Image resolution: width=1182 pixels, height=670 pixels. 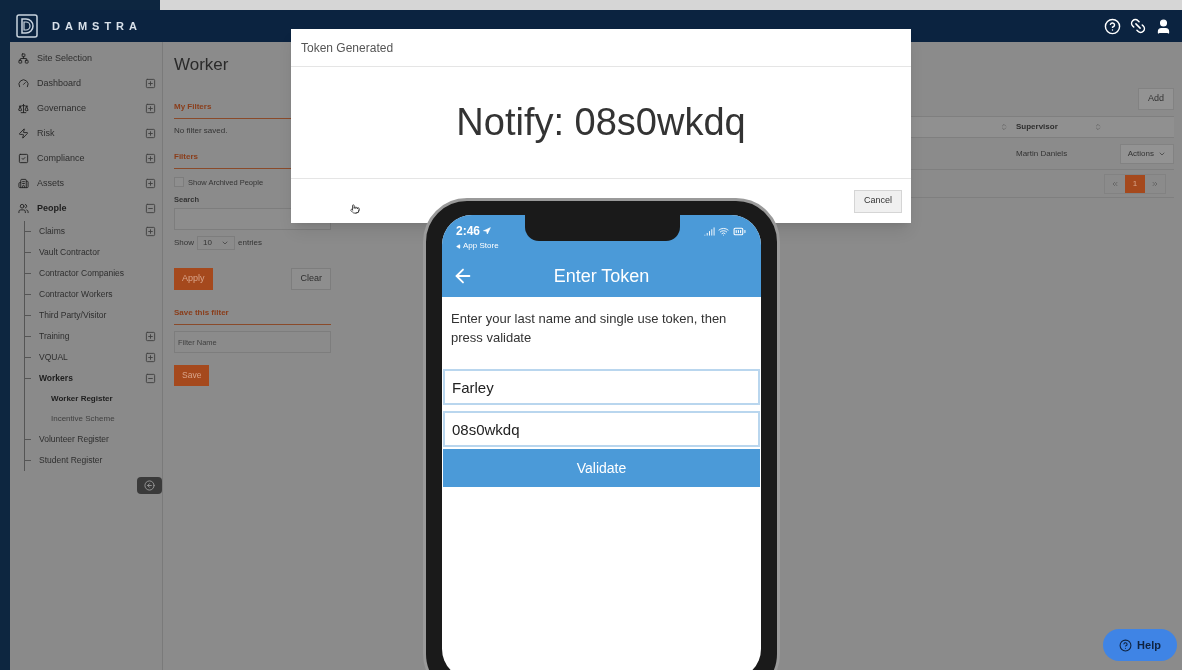 I want to click on text-field: Farley, so click(x=601, y=387).